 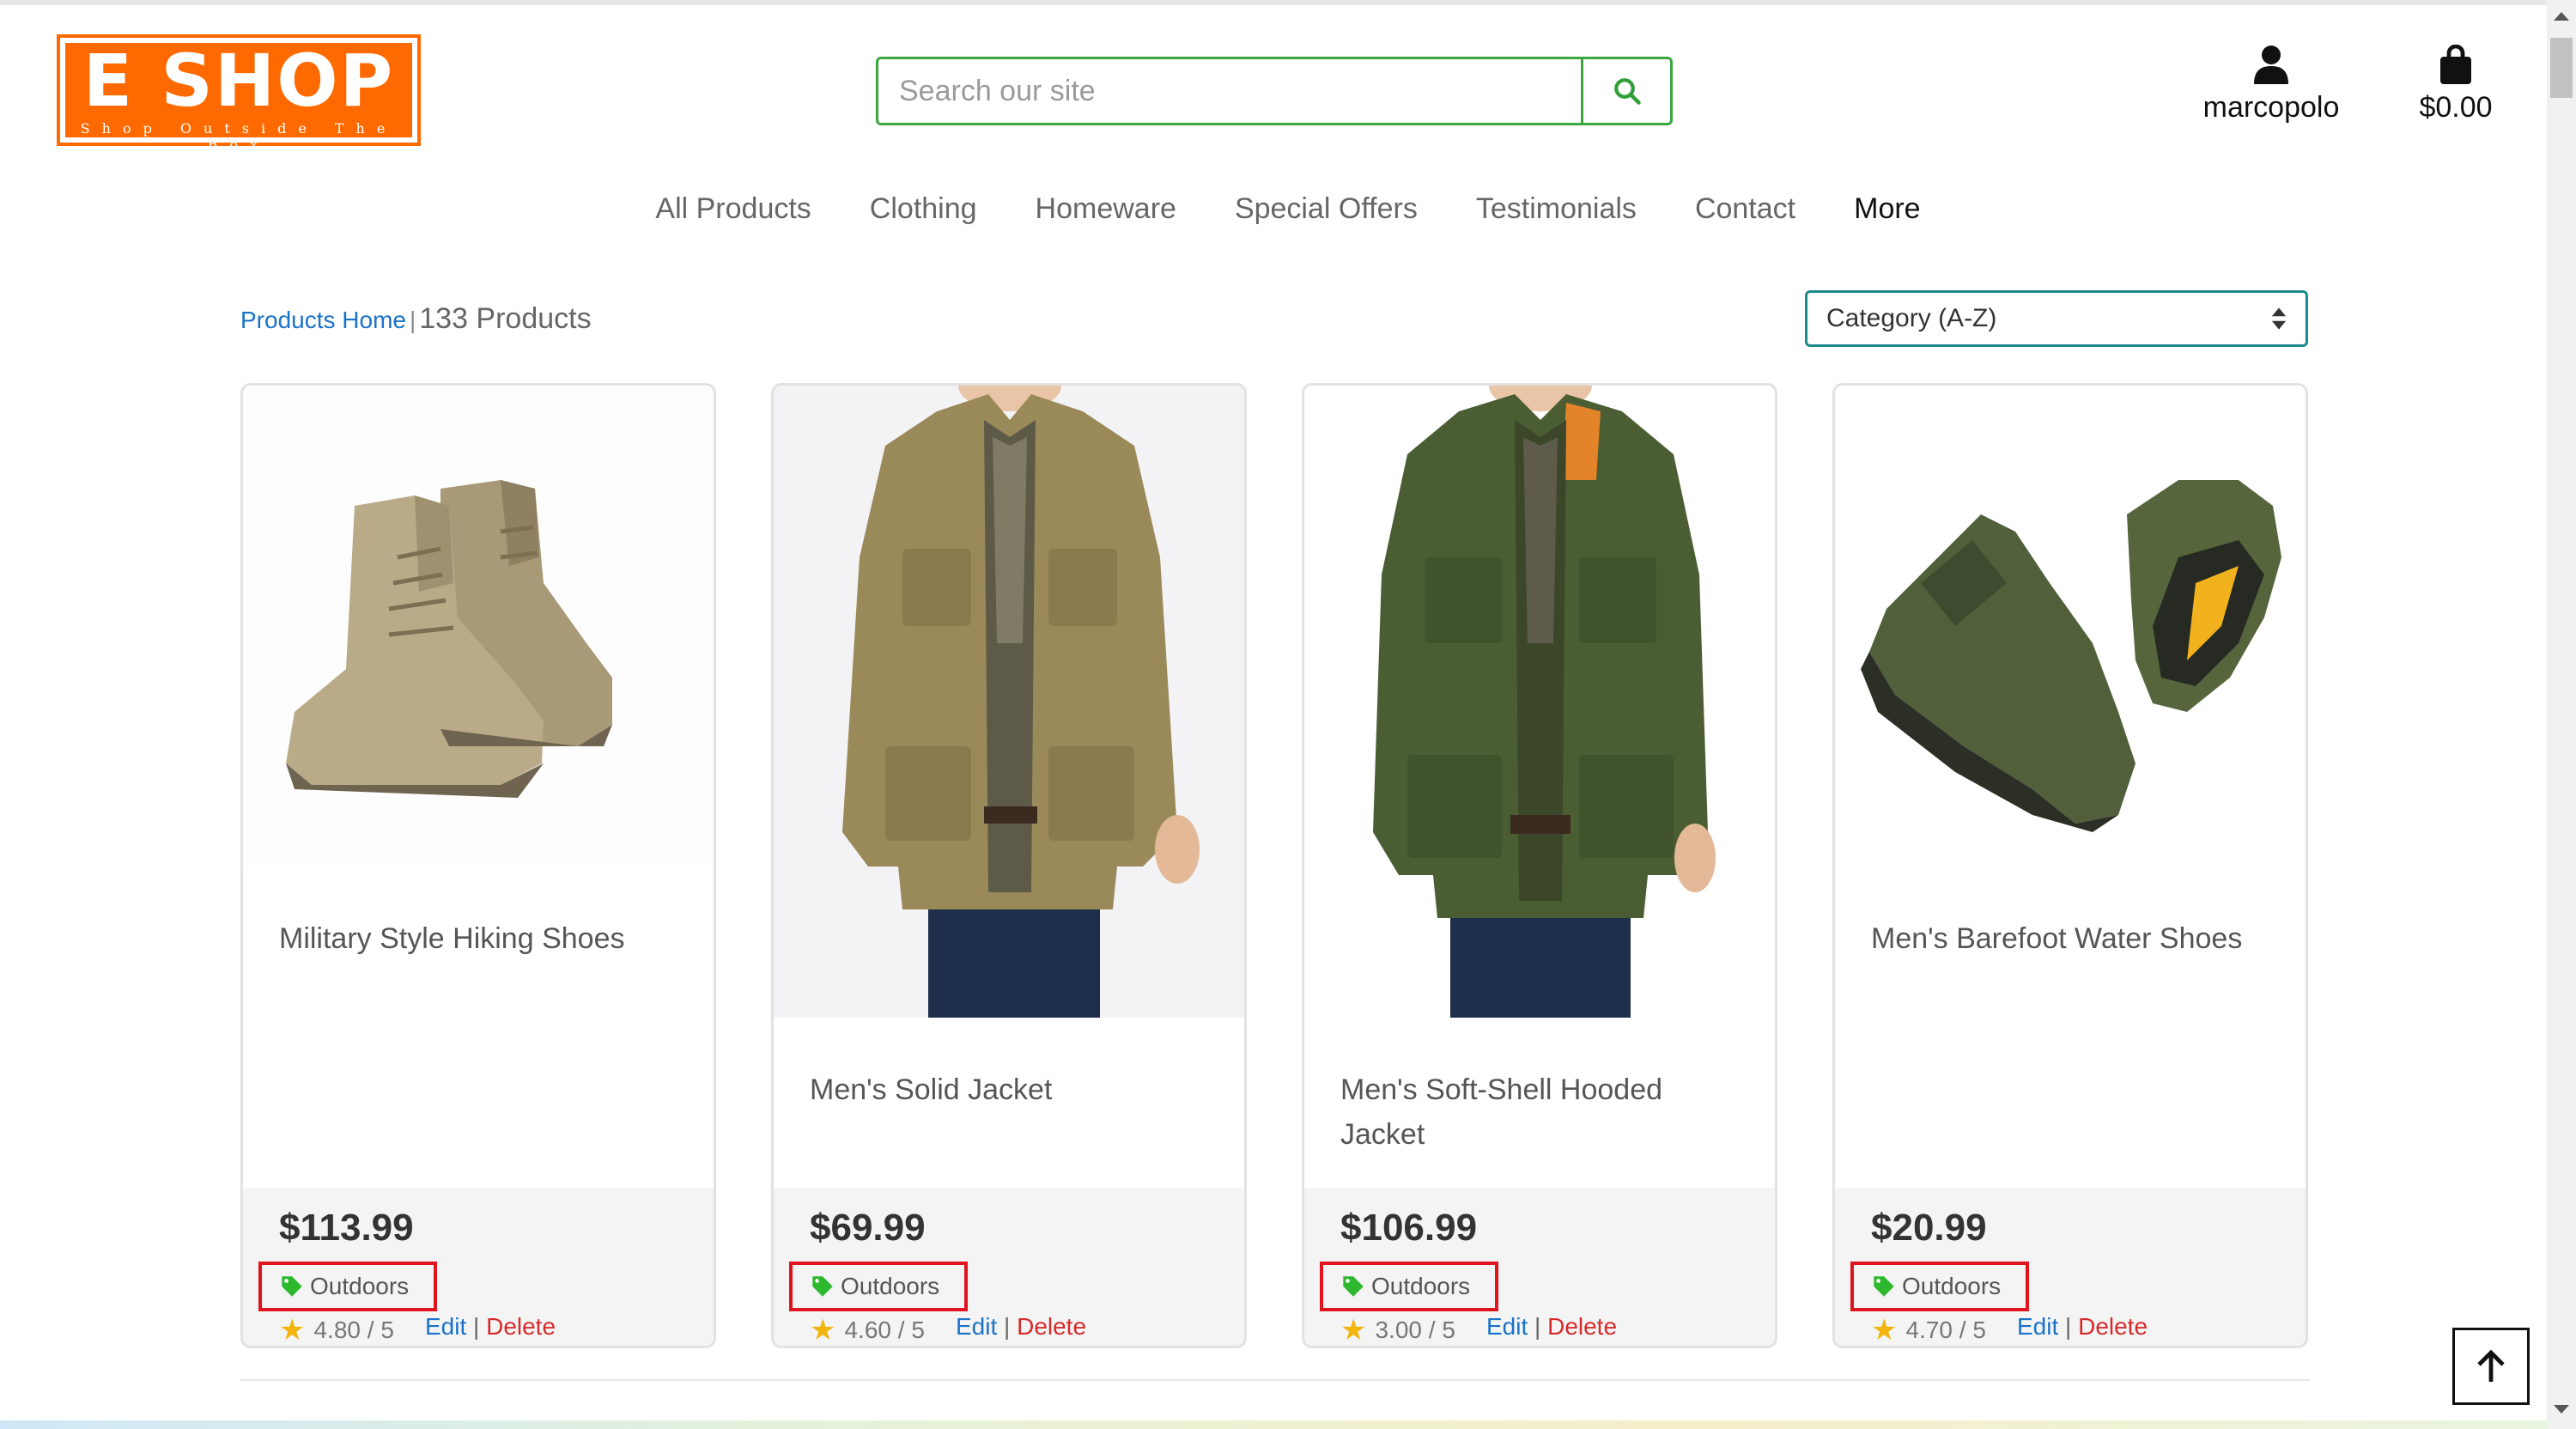 I want to click on nav-homeware: Homeware, so click(x=1106, y=209).